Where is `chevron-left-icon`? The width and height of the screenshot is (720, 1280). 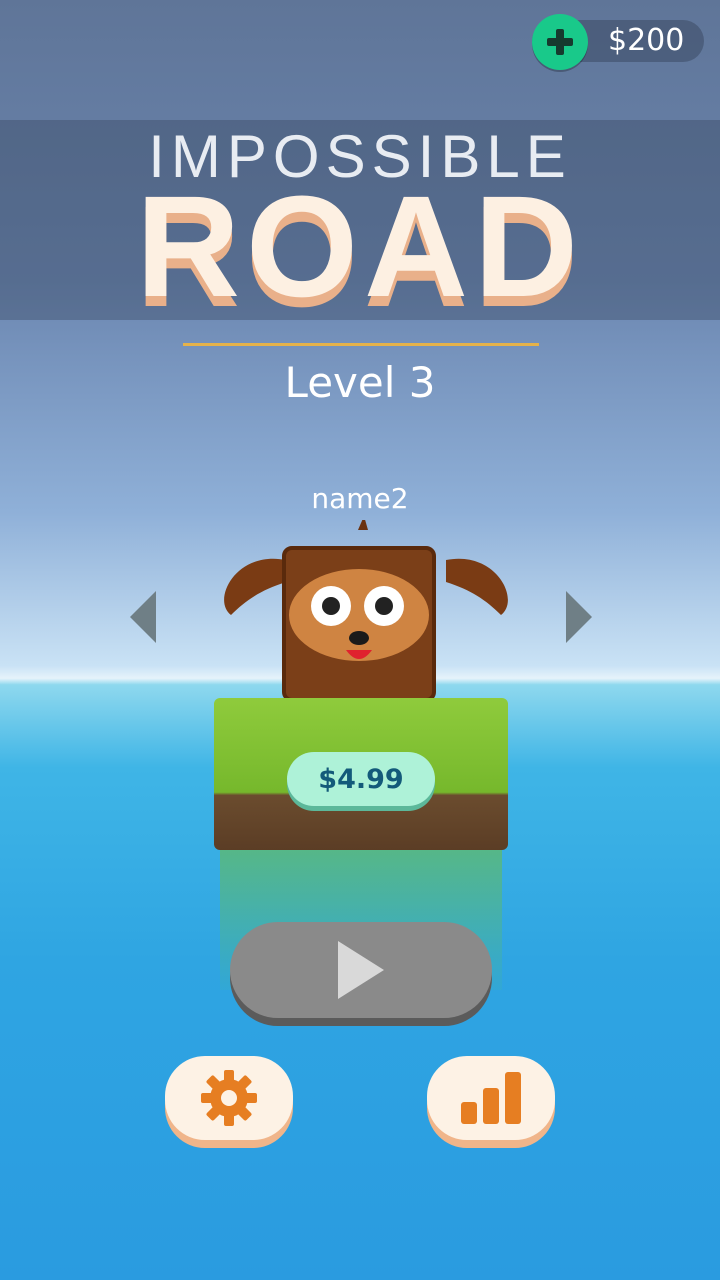
chevron-left-icon is located at coordinates (143, 617).